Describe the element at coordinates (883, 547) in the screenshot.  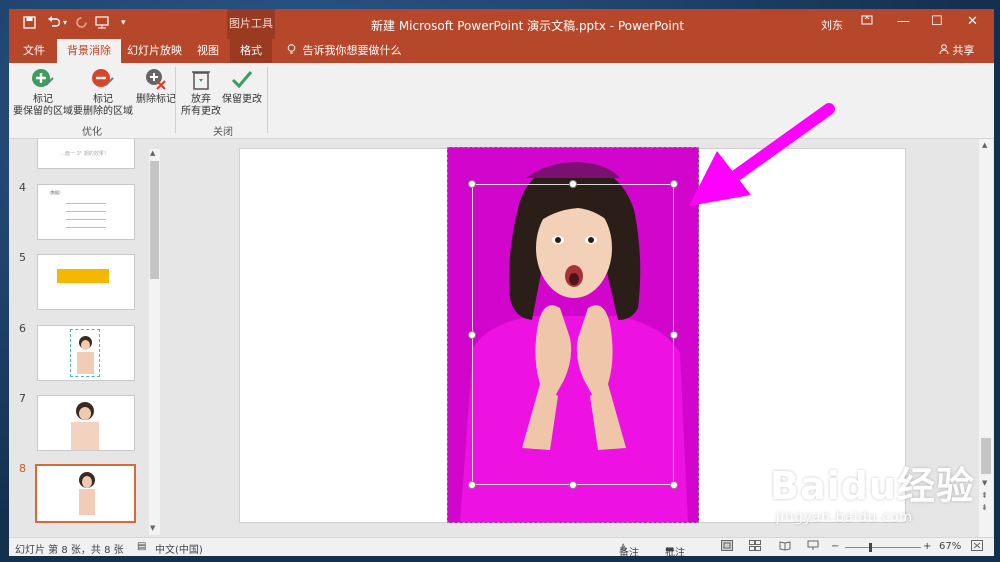
I see `zoom-slider` at that location.